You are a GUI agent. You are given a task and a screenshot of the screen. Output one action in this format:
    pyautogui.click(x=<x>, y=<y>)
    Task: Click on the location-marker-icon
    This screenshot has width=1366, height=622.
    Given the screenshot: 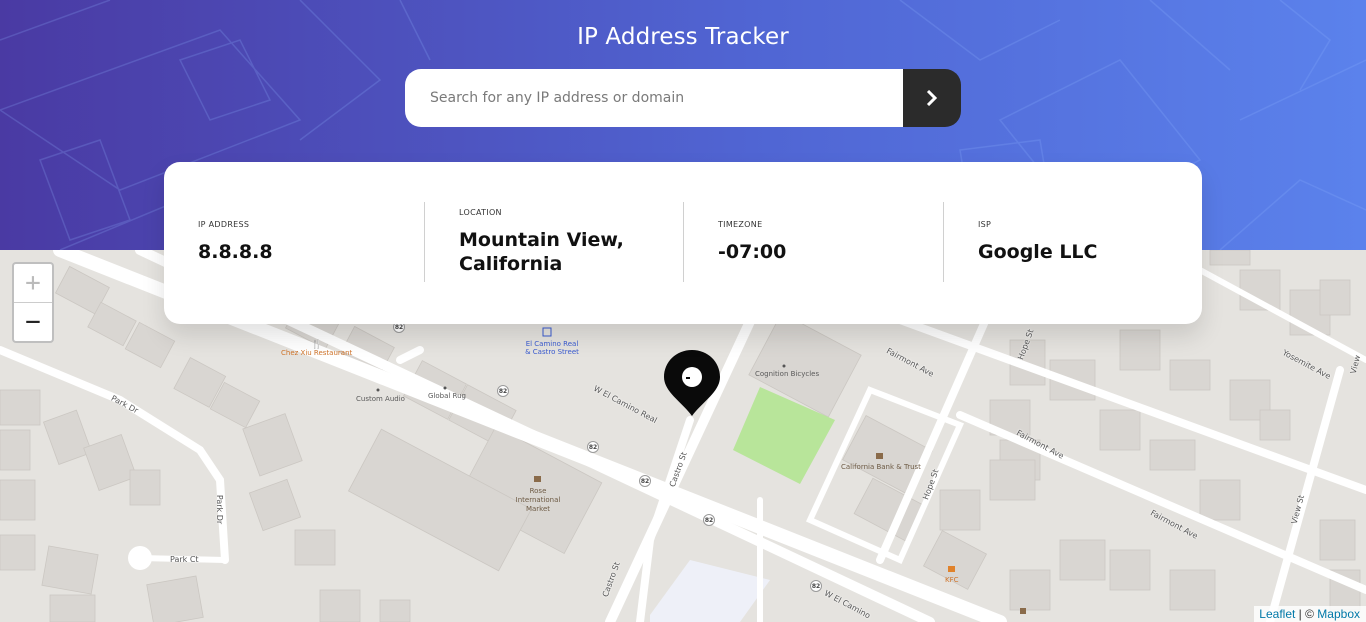 What is the action you would take?
    pyautogui.click(x=692, y=383)
    